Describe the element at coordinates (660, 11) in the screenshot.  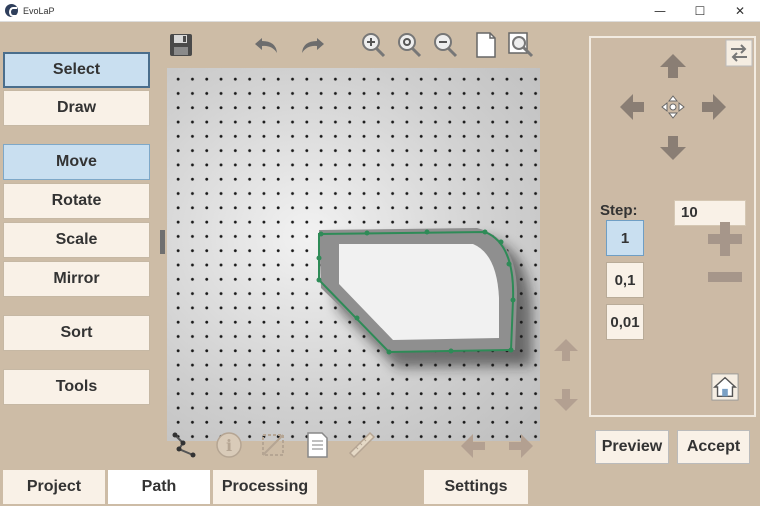
I see `minimize-button: —` at that location.